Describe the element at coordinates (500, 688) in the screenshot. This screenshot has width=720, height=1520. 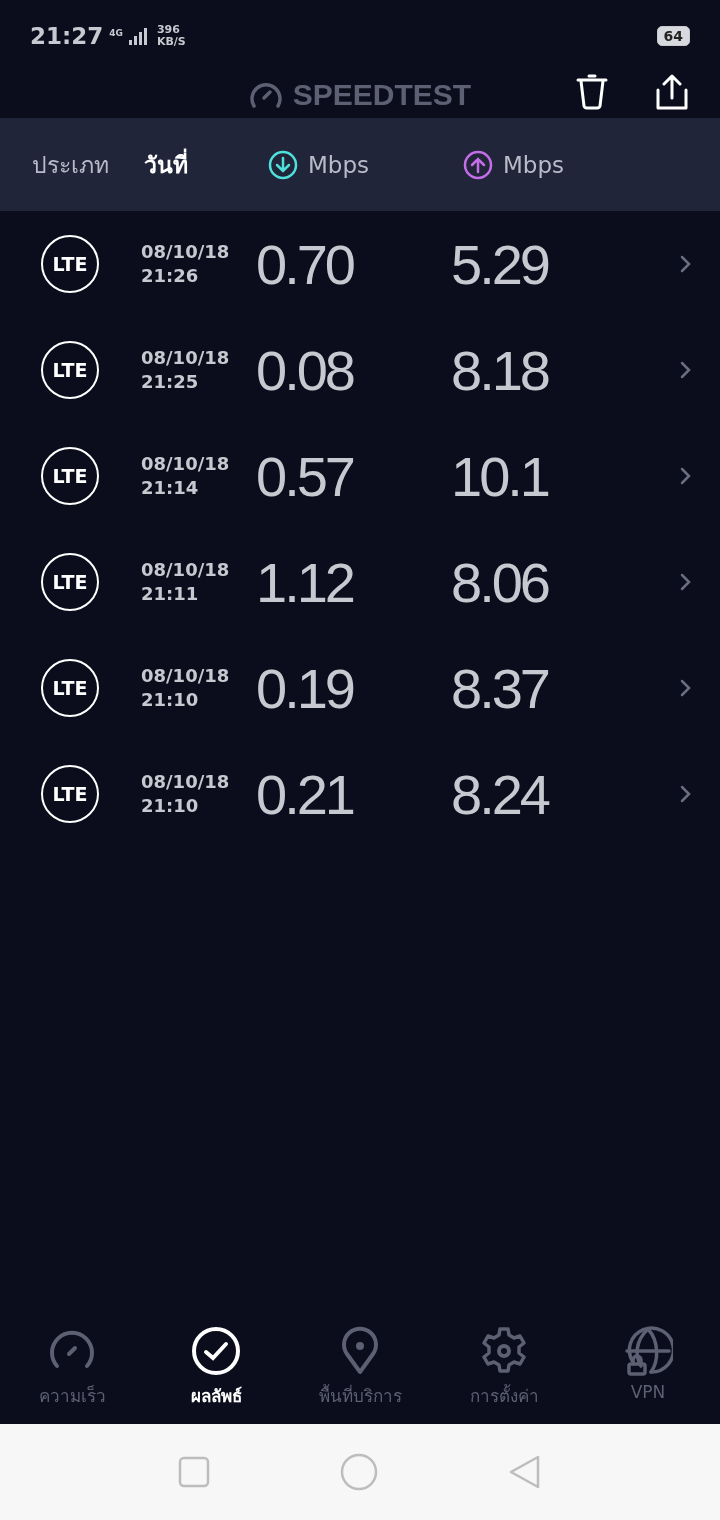
I see `upload-speed: 8.37` at that location.